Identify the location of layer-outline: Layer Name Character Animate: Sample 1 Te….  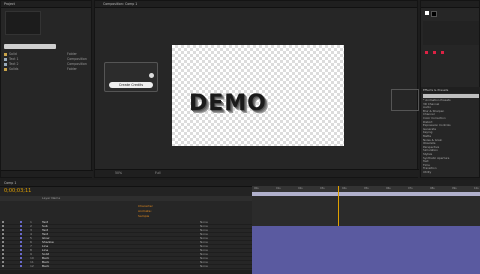
(126, 233).